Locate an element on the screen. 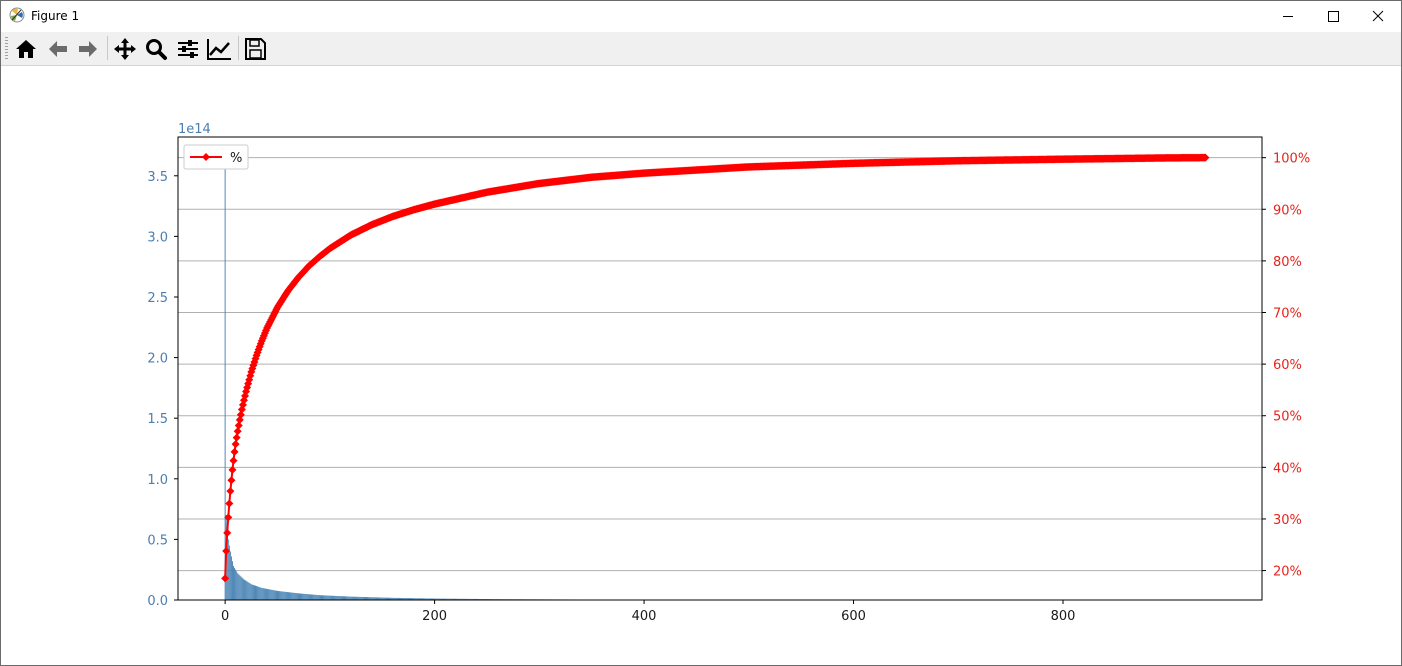 The height and width of the screenshot is (666, 1402). sliders-icon is located at coordinates (188, 49).